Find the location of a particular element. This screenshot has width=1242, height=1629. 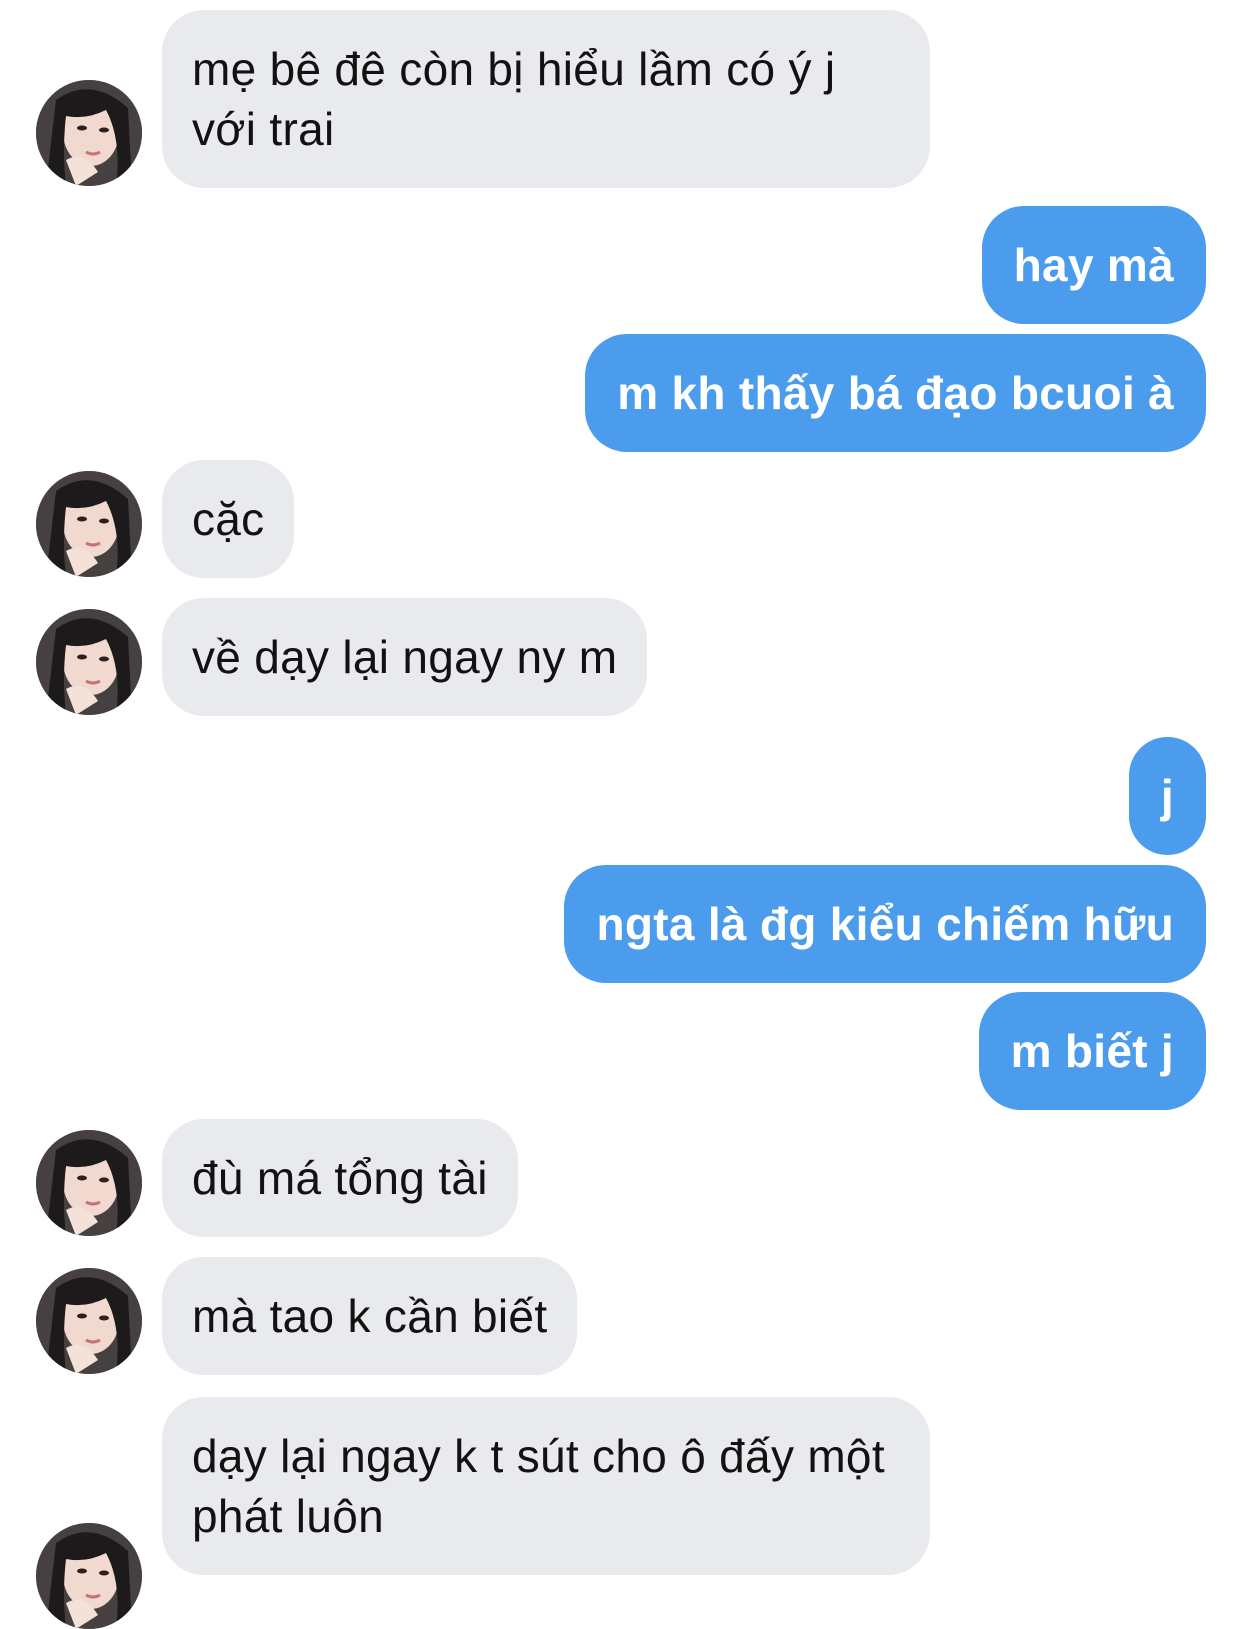

message-bubble-outgoing: ngta là đg kiểu chiếm hữu is located at coordinates (885, 924).